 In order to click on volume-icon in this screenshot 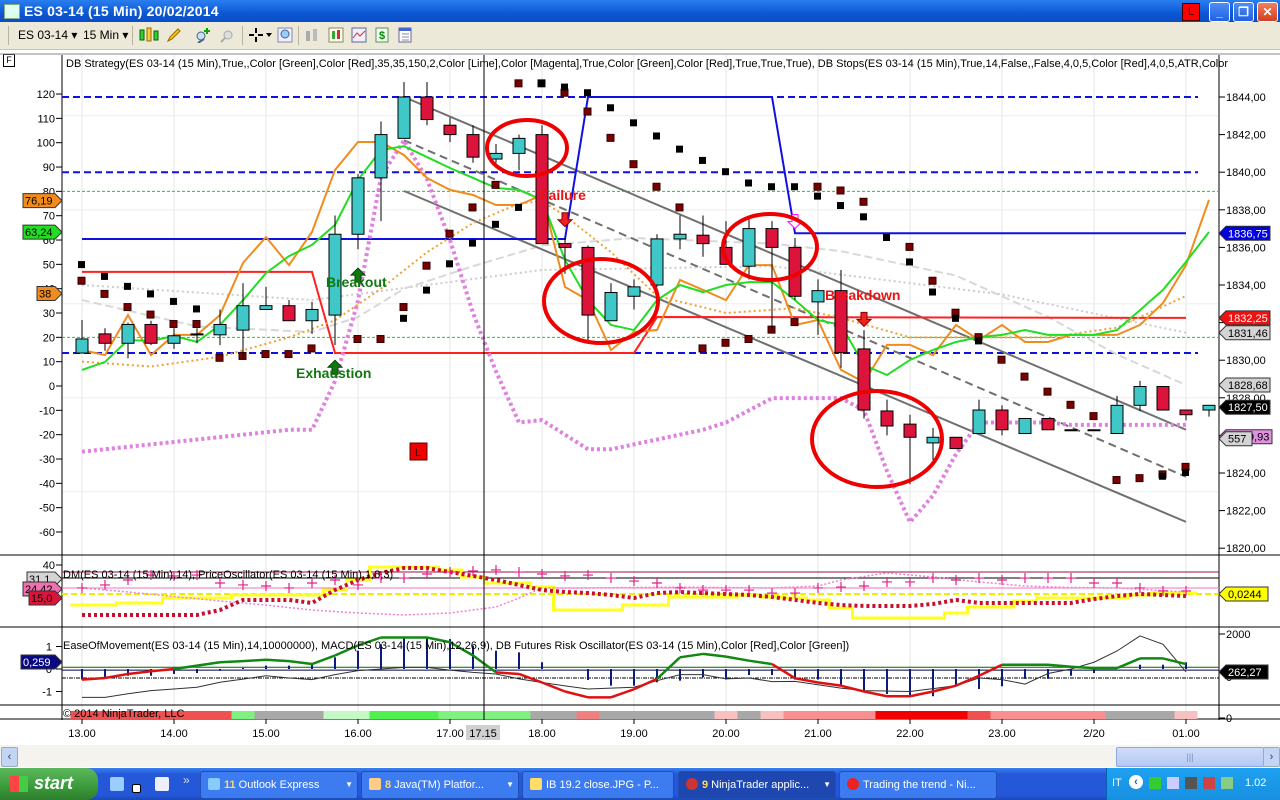, I will do `click(1227, 783)`.